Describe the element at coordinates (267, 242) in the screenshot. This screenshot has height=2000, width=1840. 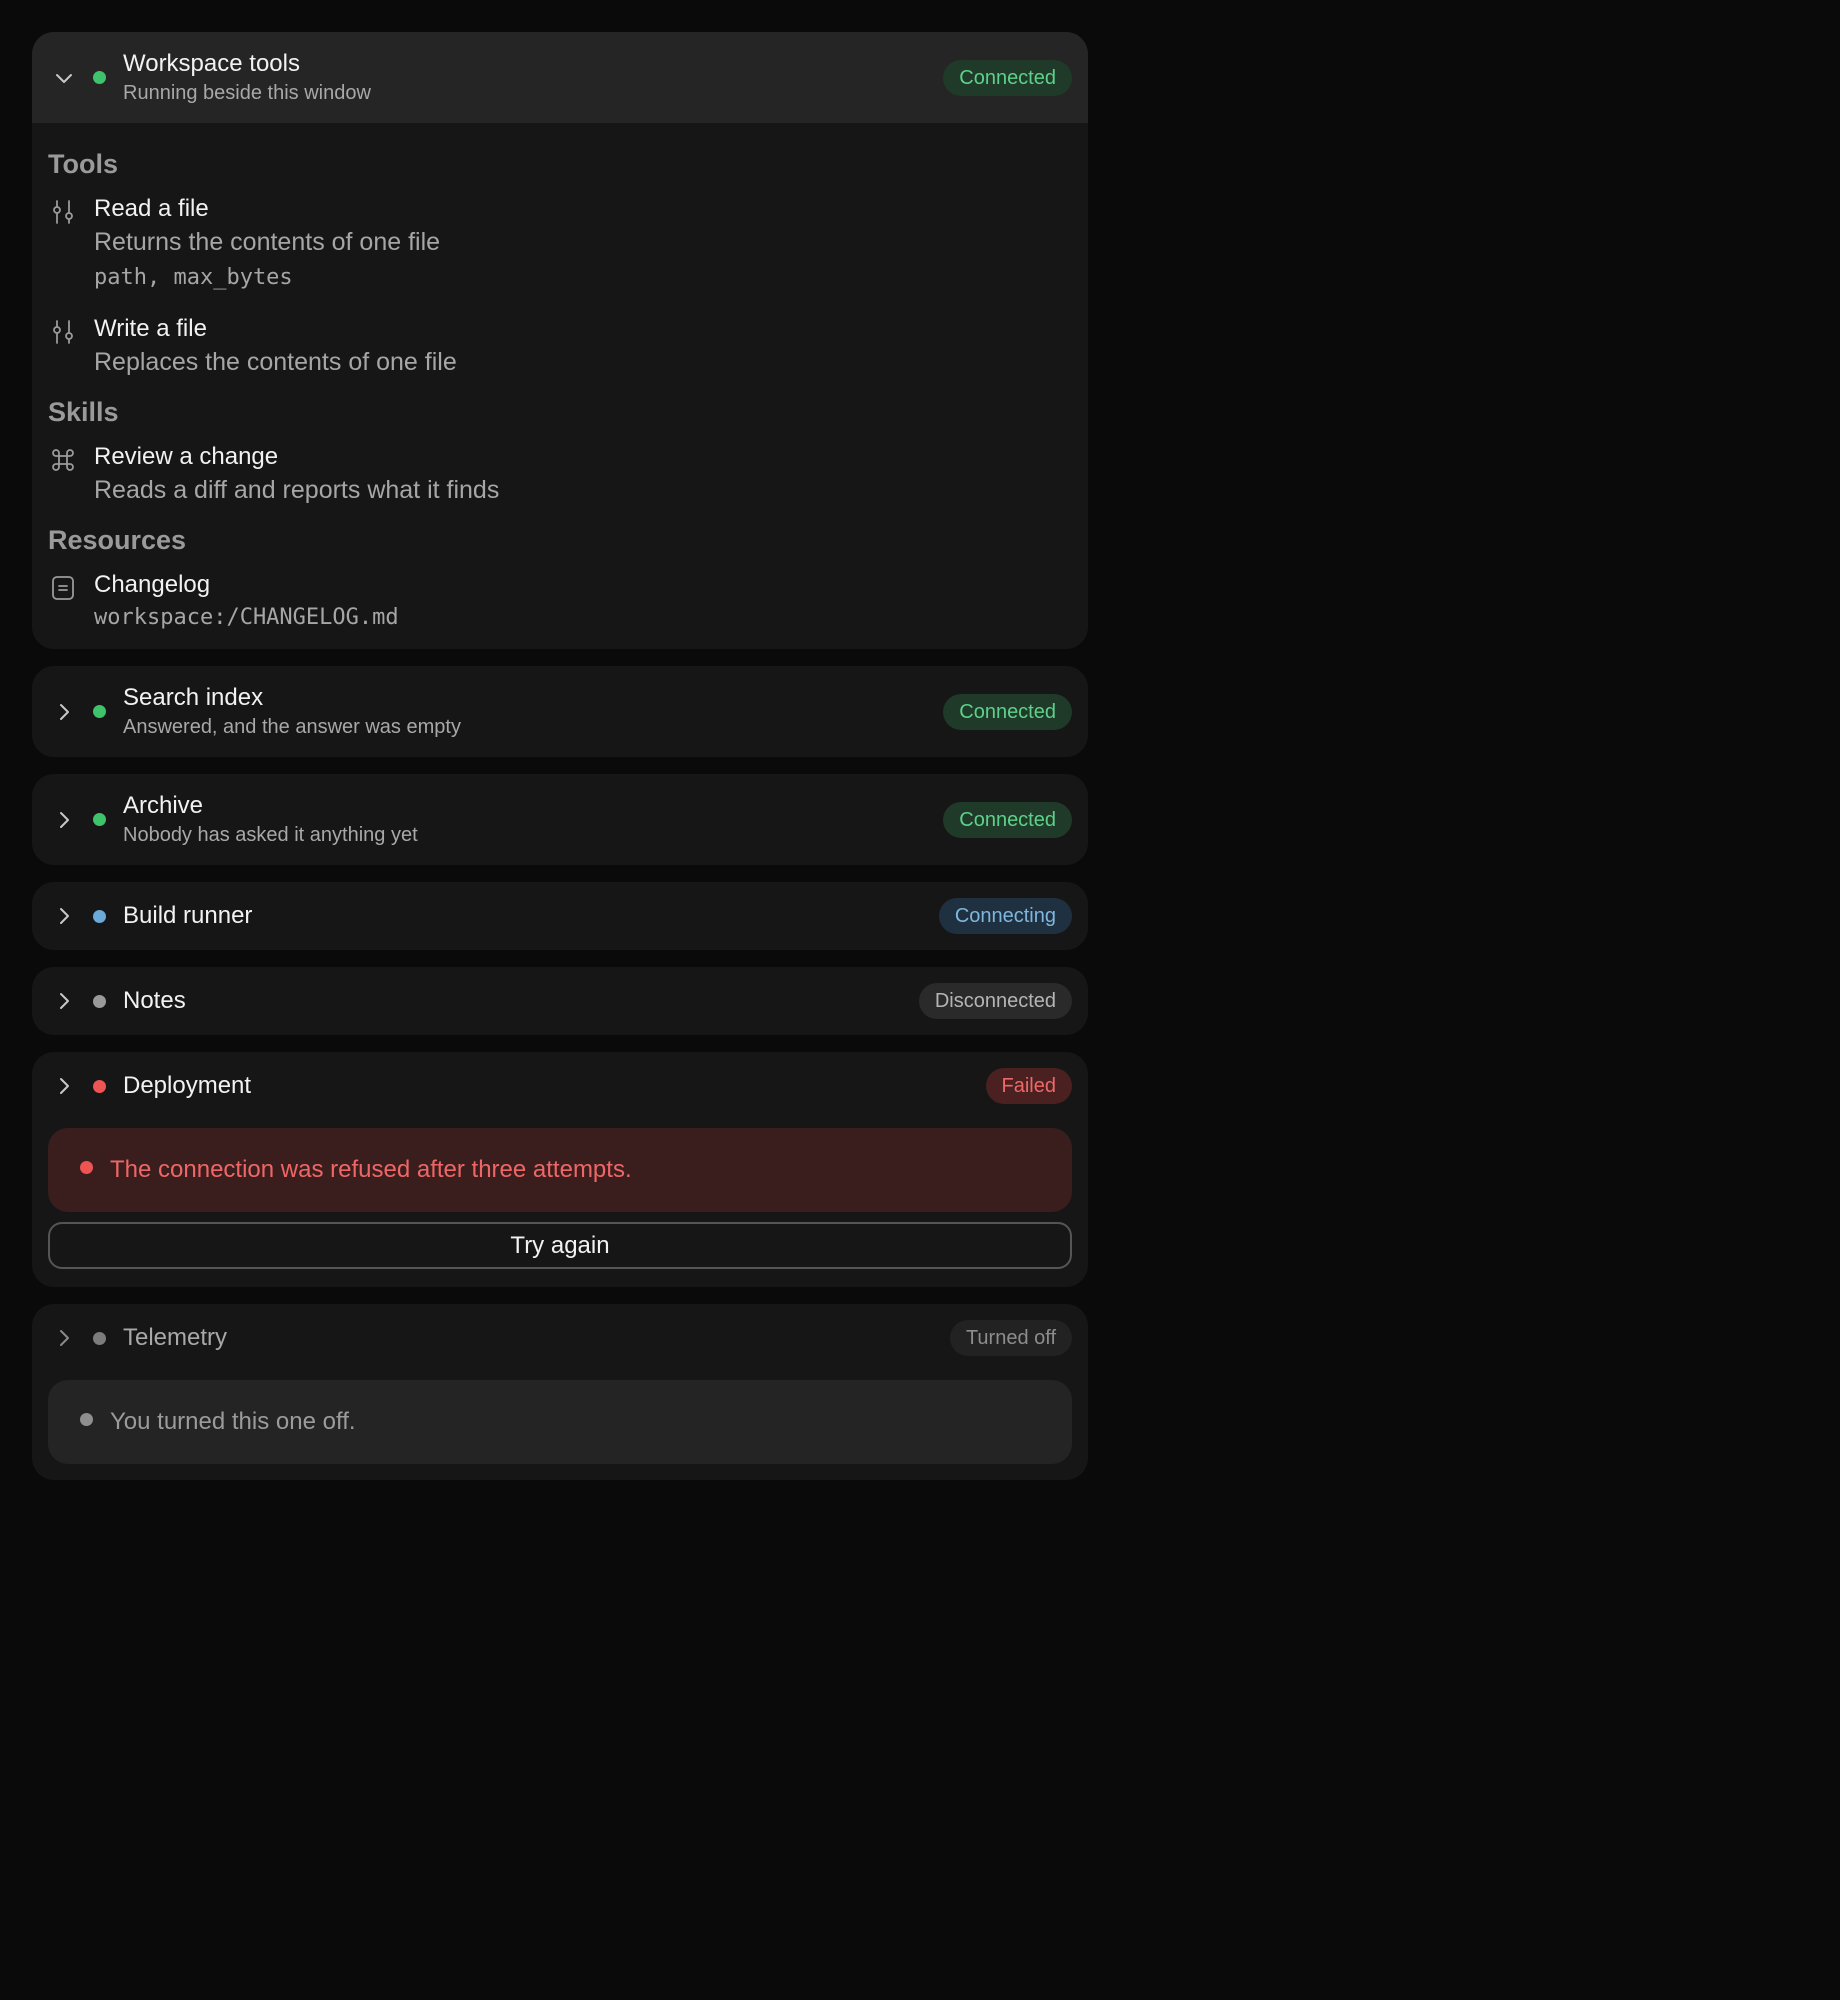
I see `tool-description: Returns the contents of one file` at that location.